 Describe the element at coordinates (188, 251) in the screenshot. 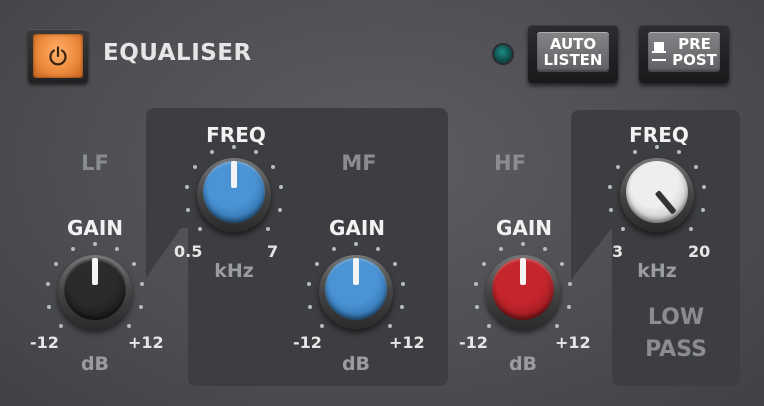

I see `mf-freq-min: 0.5` at that location.